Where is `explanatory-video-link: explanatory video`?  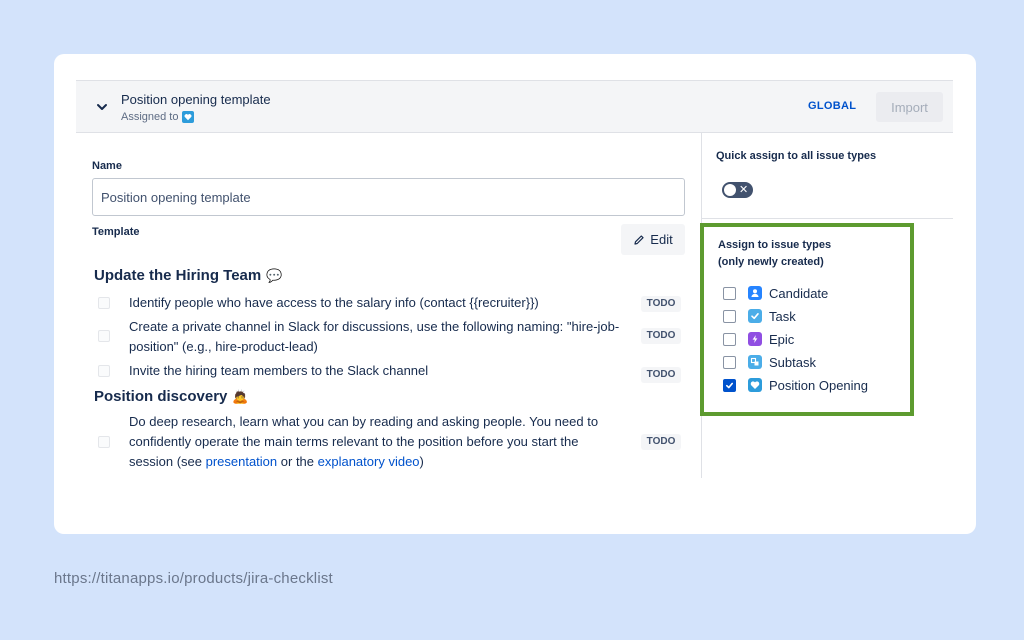 explanatory-video-link: explanatory video is located at coordinates (369, 461).